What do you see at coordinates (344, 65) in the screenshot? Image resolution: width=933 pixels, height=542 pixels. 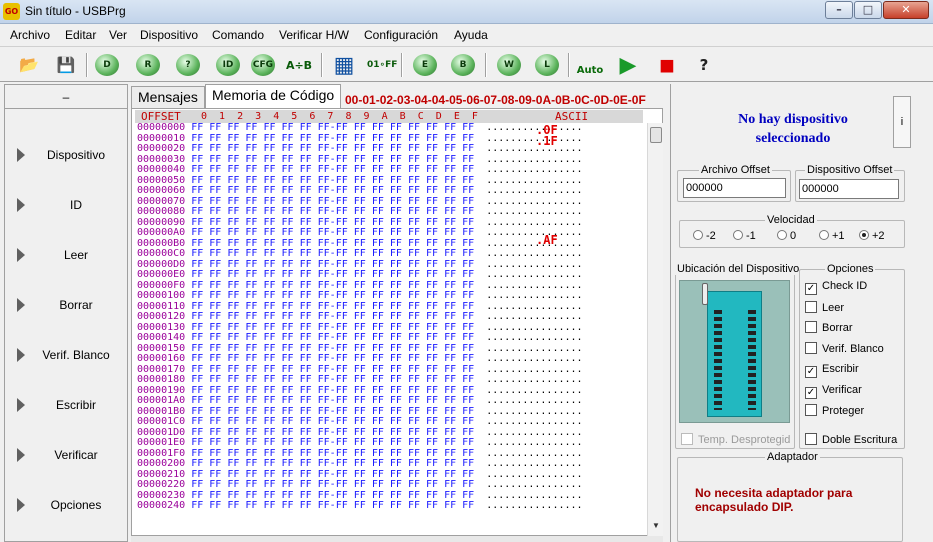 I see `hex-editor-button: ▦` at bounding box center [344, 65].